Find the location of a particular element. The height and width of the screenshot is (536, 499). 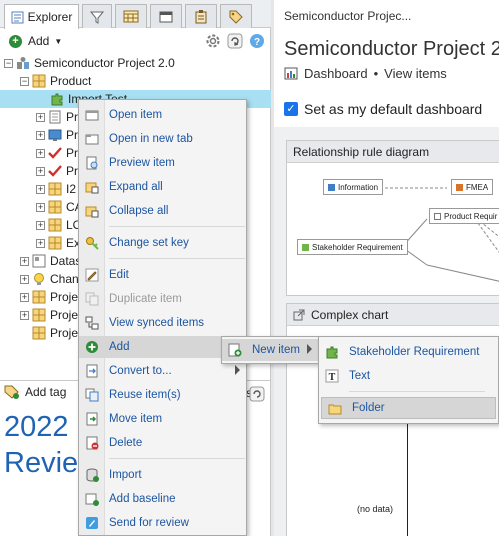

dashboard-subnav: Dashboard • View items is located at coordinates (365, 73).